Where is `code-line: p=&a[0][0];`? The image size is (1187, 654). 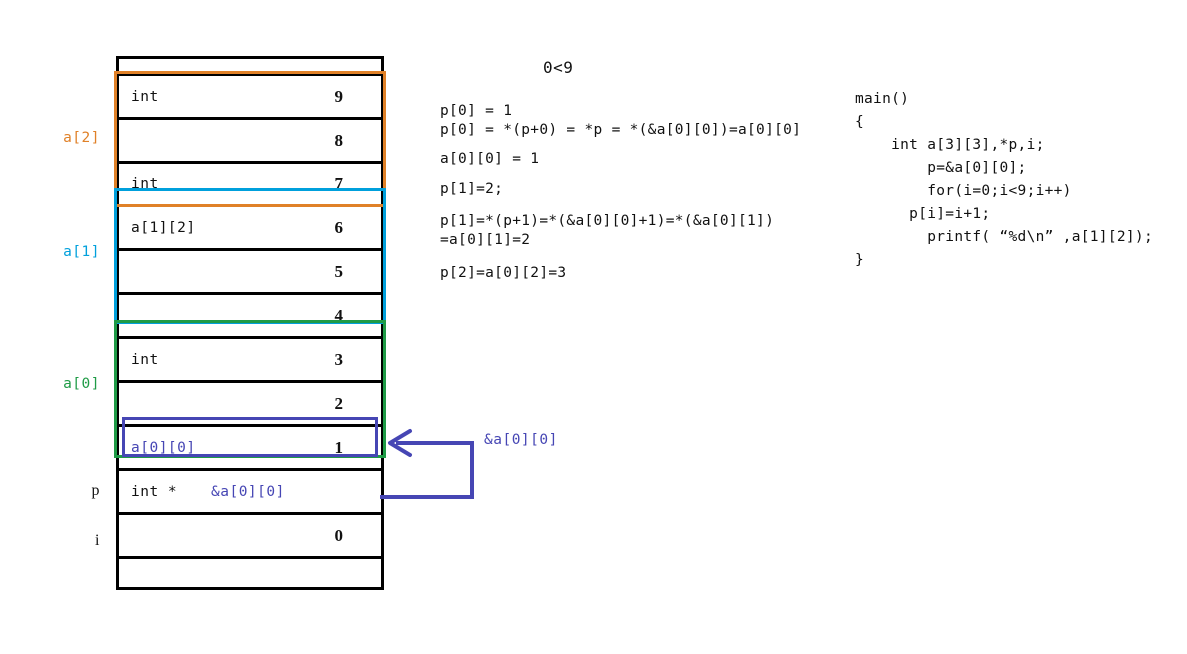
code-line: p=&a[0][0]; is located at coordinates (941, 168).